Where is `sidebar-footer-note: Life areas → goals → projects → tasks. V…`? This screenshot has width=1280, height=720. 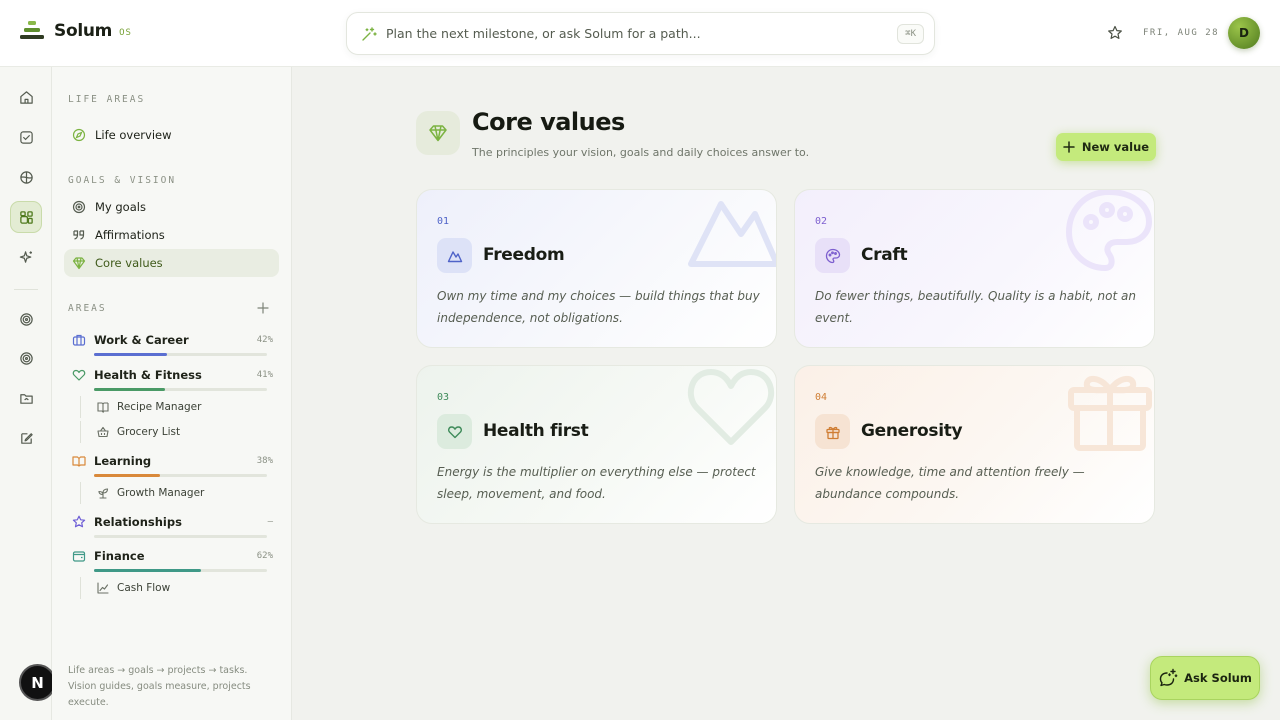
sidebar-footer-note: Life areas → goals → projects → tasks. V… is located at coordinates (159, 686).